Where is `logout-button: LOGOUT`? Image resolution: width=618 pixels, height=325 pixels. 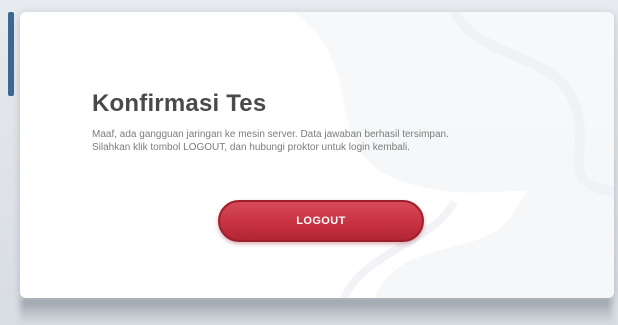
logout-button: LOGOUT is located at coordinates (321, 221).